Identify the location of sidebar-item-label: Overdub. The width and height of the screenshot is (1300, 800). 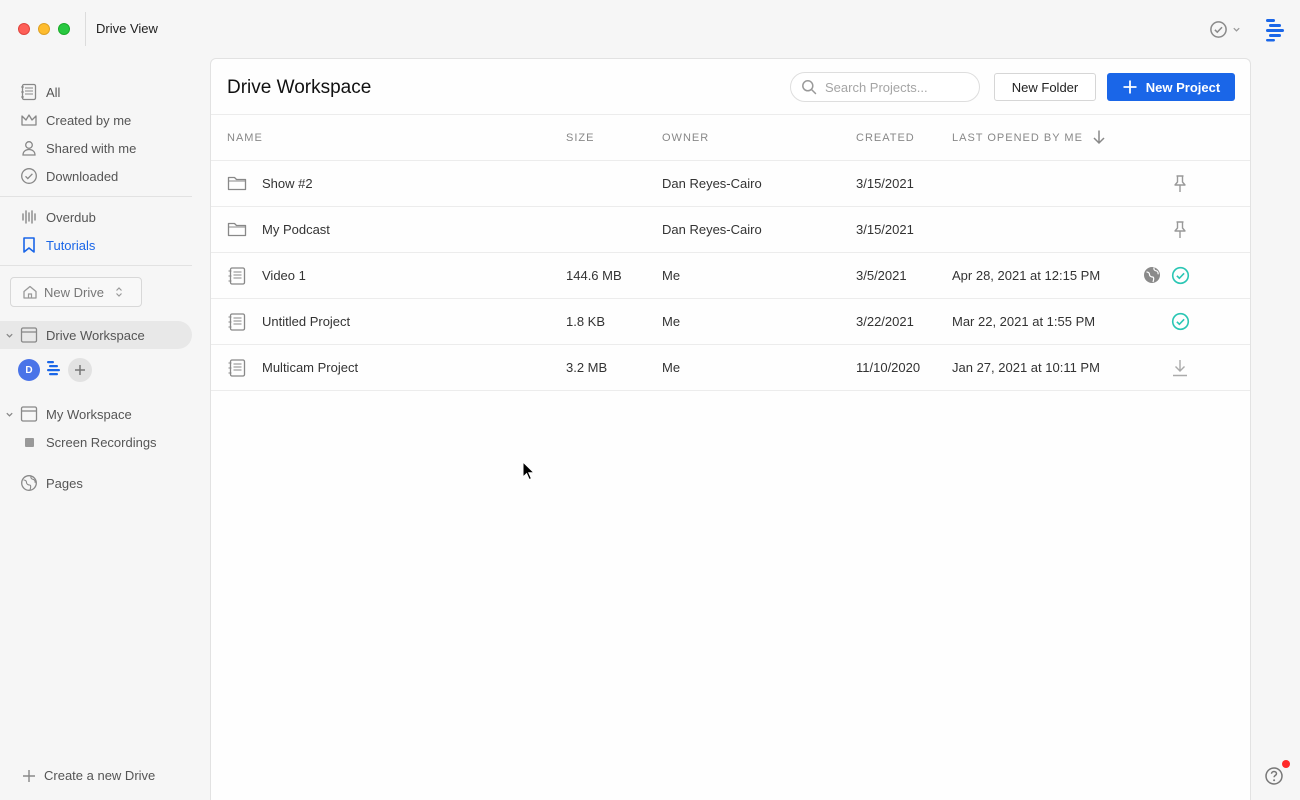
(71, 217).